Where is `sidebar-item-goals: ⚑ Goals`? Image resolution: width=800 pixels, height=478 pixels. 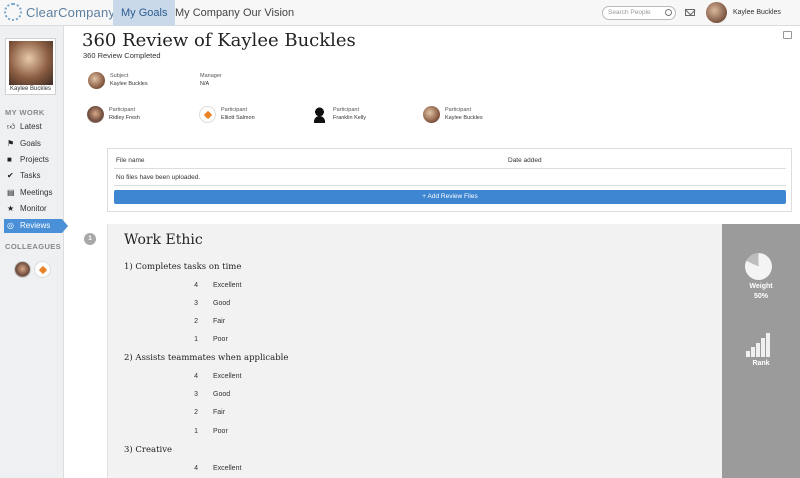 sidebar-item-goals: ⚑ Goals is located at coordinates (33, 144).